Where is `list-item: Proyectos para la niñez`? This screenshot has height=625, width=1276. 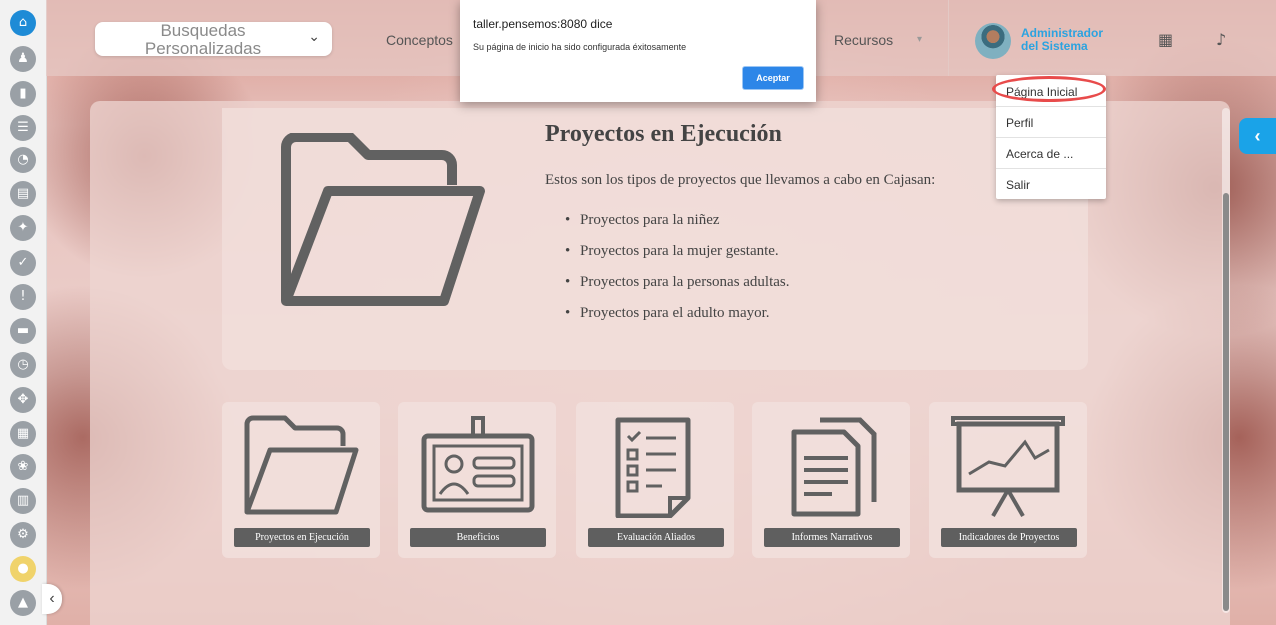
list-item: Proyectos para la niñez is located at coordinates (677, 227).